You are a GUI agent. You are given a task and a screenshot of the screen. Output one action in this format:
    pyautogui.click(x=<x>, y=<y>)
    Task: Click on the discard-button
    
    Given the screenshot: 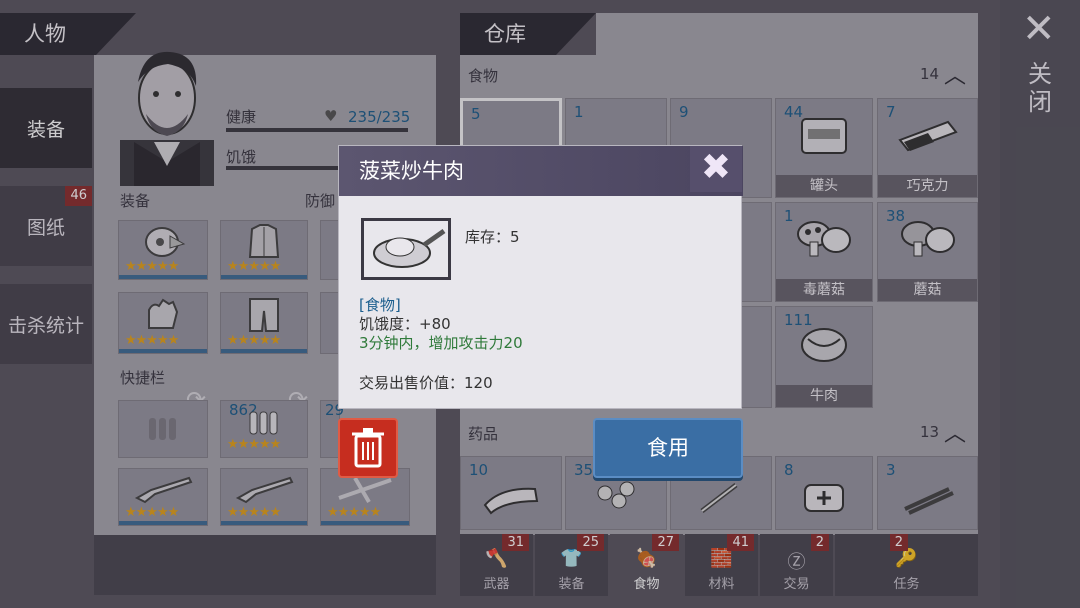 What is the action you would take?
    pyautogui.click(x=368, y=448)
    